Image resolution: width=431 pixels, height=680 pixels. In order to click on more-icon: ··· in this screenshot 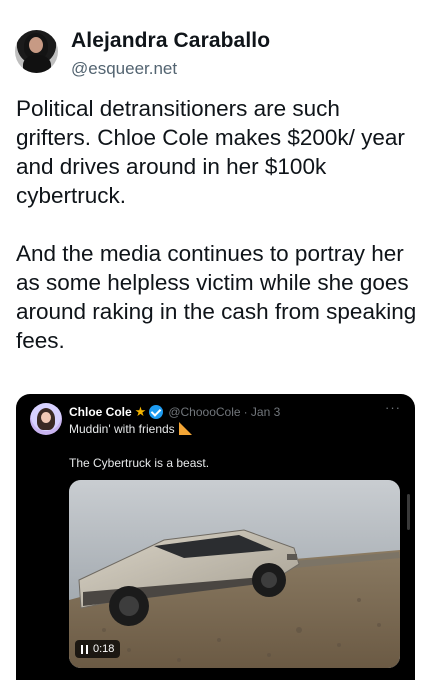, I will do `click(393, 407)`.